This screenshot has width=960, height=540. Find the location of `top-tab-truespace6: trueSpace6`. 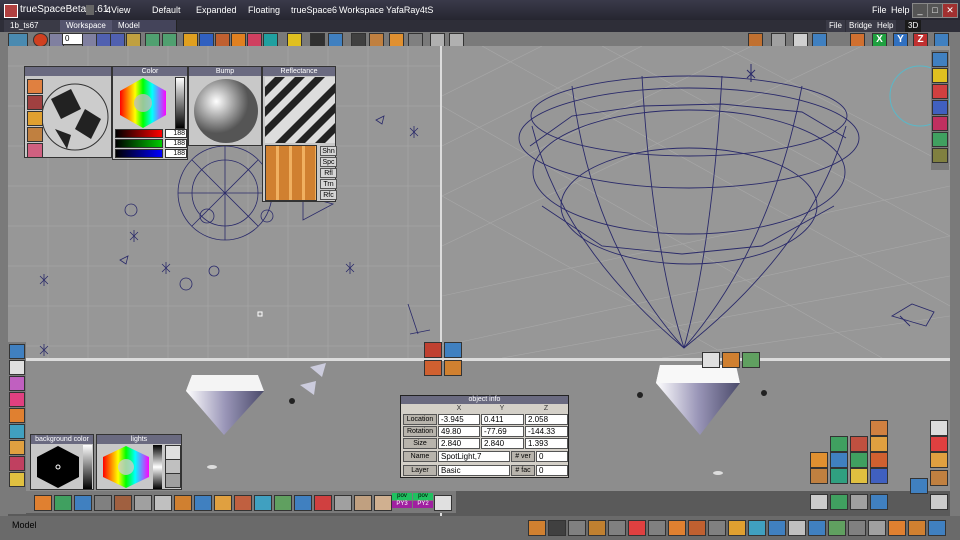

top-tab-truespace6: trueSpace6 is located at coordinates (314, 10).